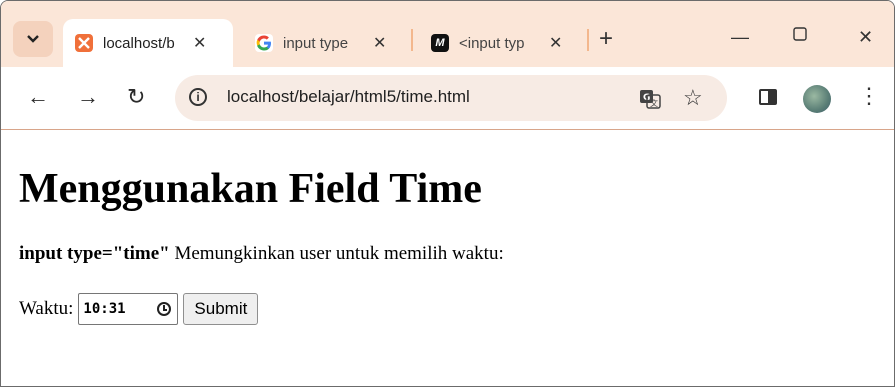  What do you see at coordinates (800, 35) in the screenshot?
I see `maximize-icon` at bounding box center [800, 35].